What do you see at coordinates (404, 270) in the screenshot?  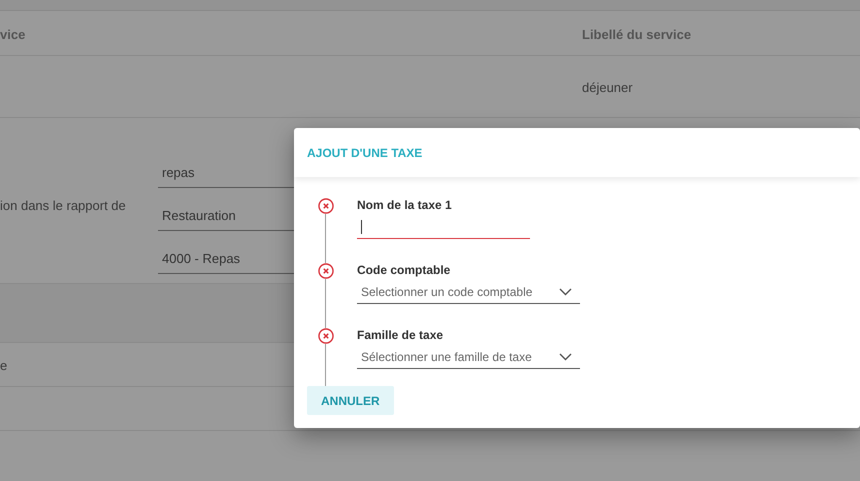 I see `field-label: Code comptable` at bounding box center [404, 270].